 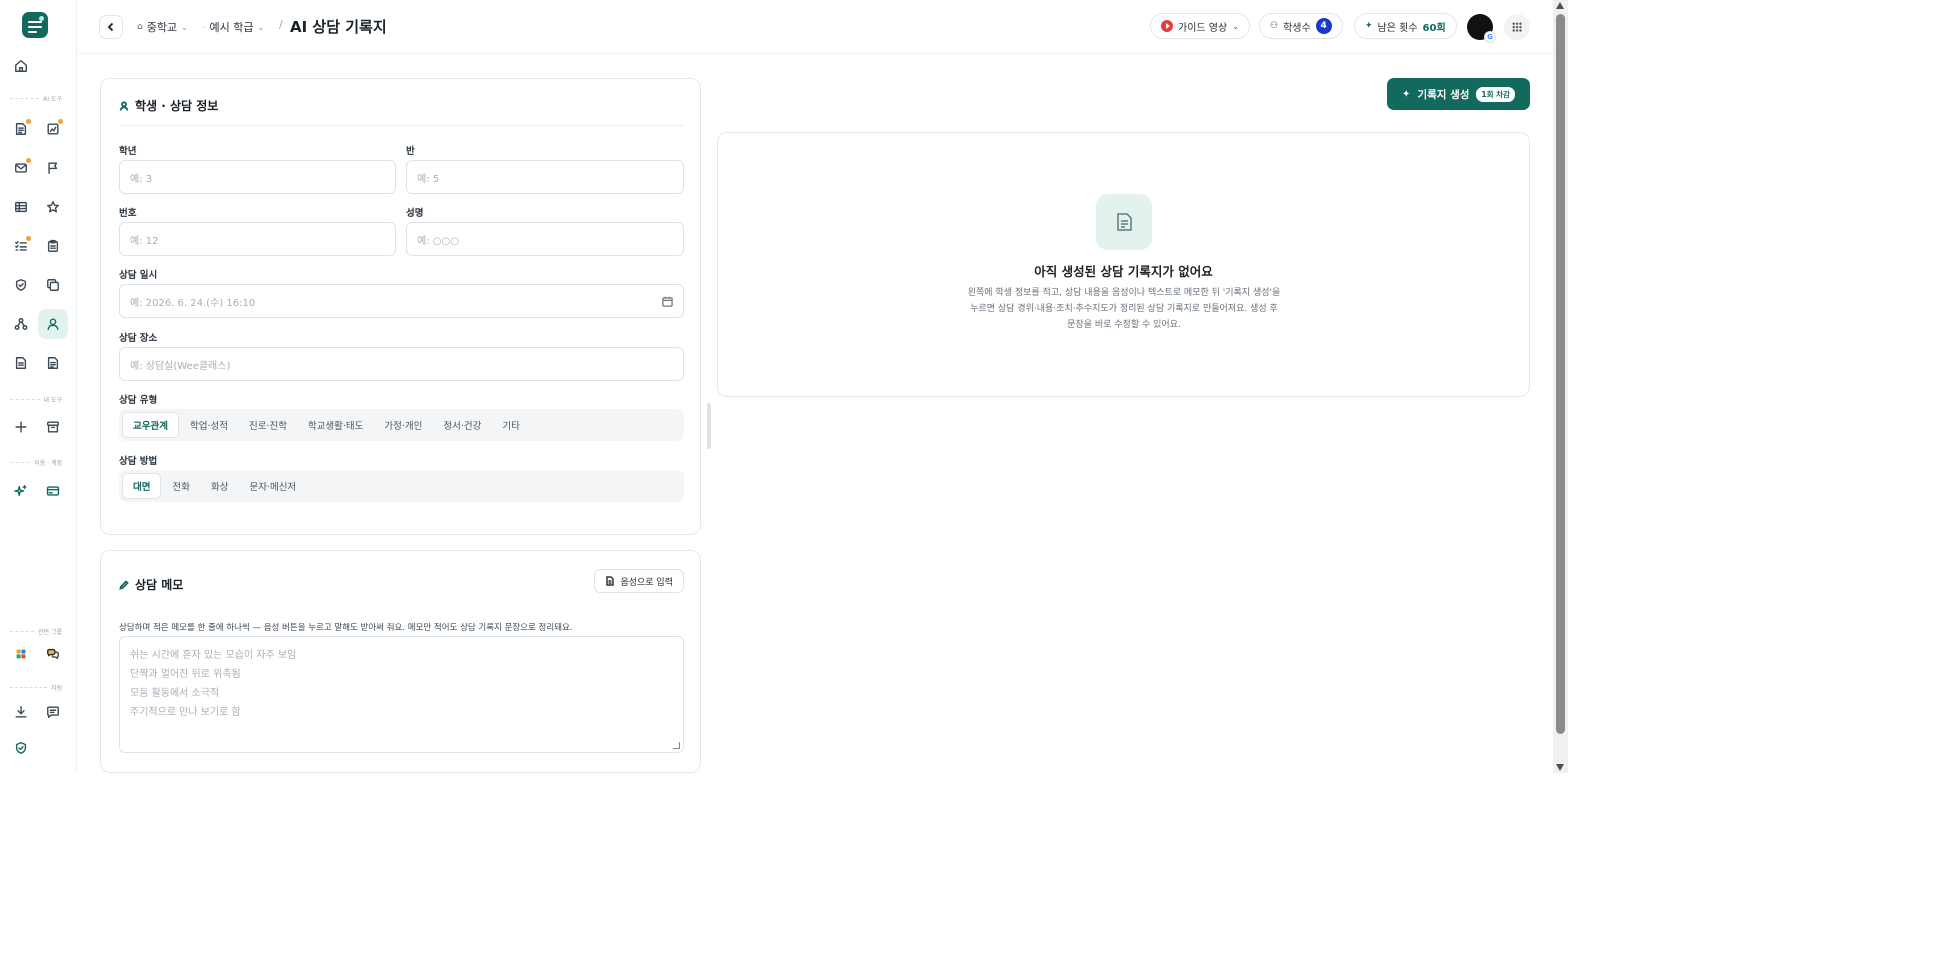 I want to click on sidebar-section-support: 지원, so click(x=36, y=687).